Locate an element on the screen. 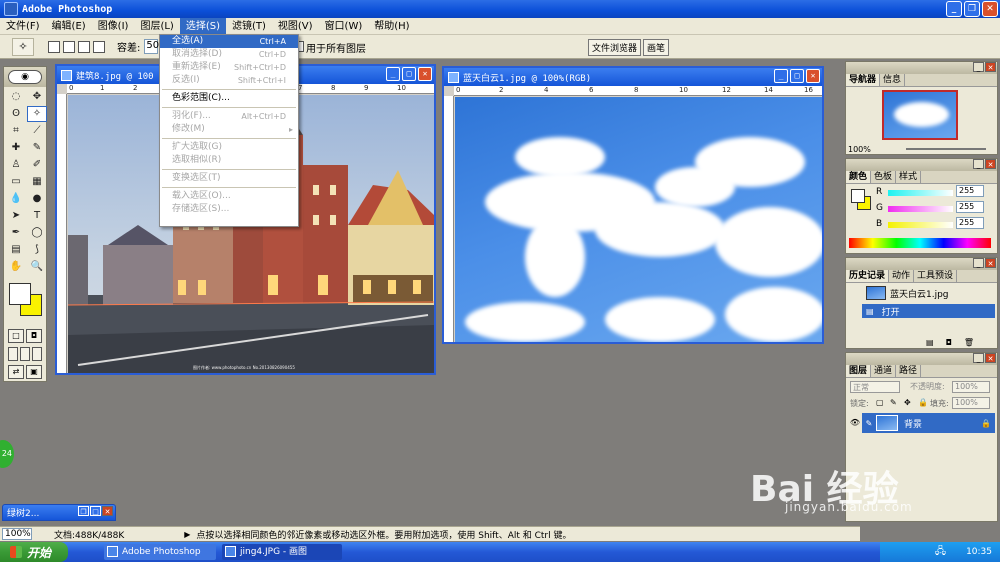  tab-color: 颜色 is located at coordinates (859, 177).